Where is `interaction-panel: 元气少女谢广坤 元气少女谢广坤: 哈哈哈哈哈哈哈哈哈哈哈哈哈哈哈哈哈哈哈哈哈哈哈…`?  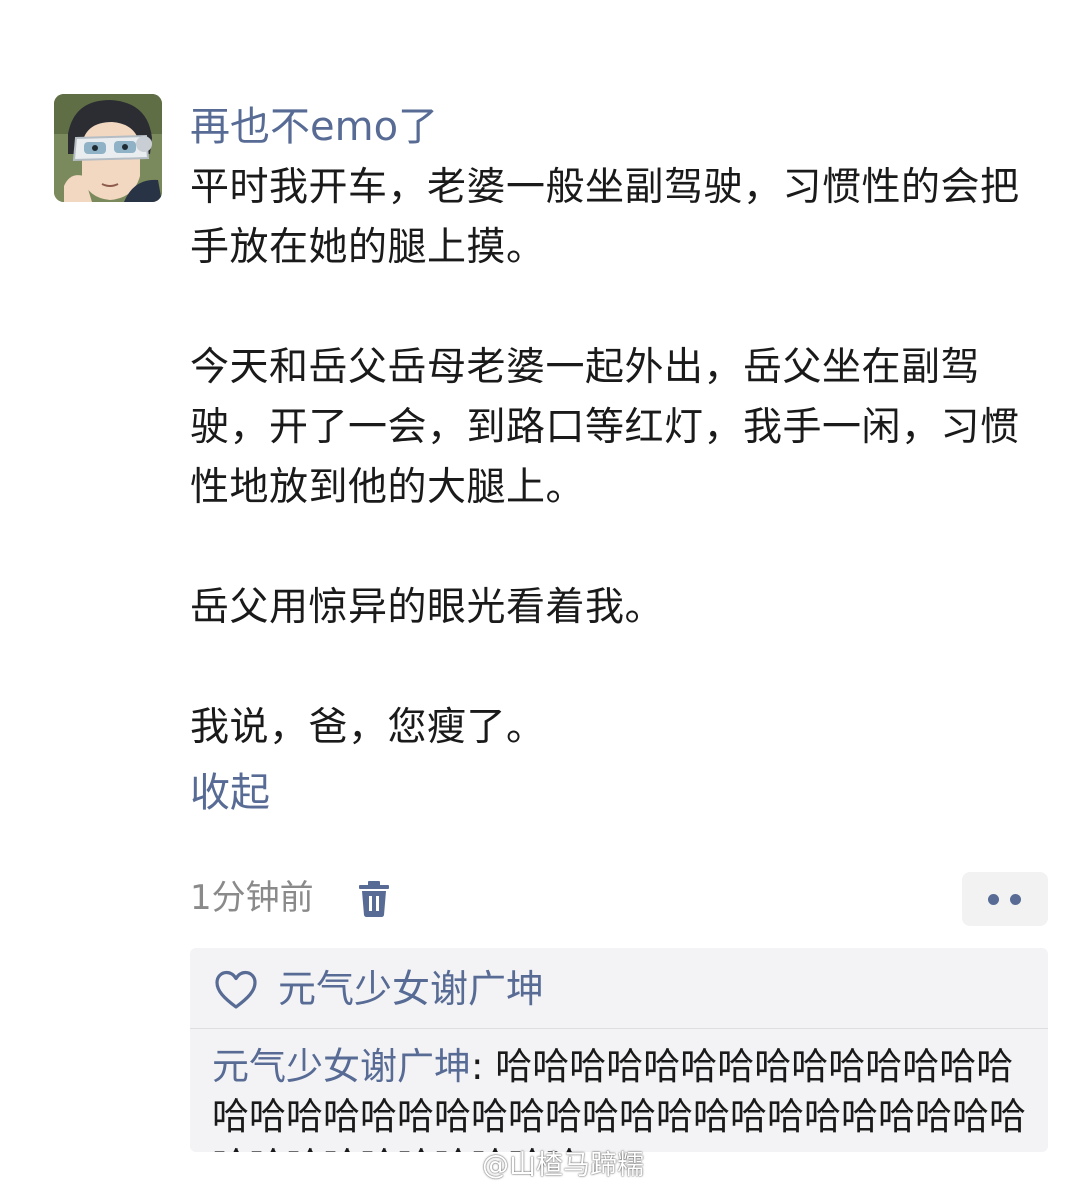 interaction-panel: 元气少女谢广坤 元气少女谢广坤: 哈哈哈哈哈哈哈哈哈哈哈哈哈哈哈哈哈哈哈哈哈哈哈… is located at coordinates (619, 1050).